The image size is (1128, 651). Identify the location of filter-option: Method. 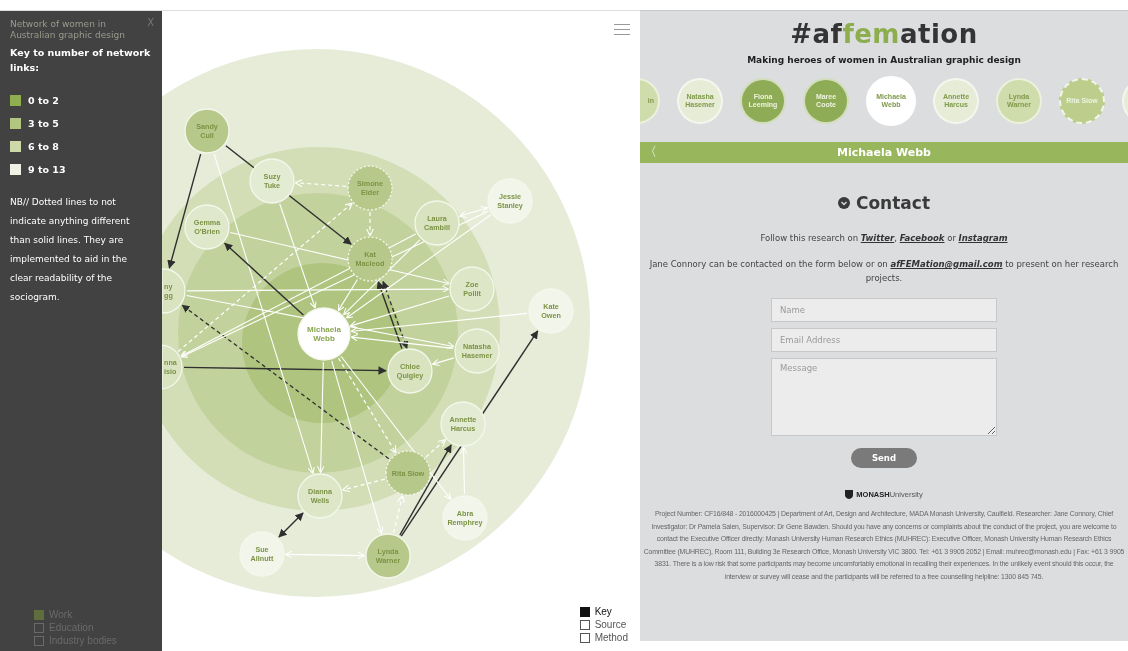
(603, 637).